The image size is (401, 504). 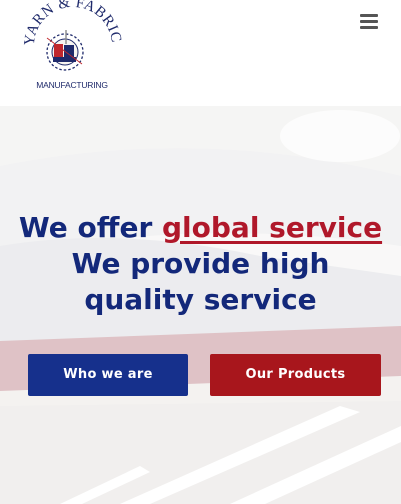 What do you see at coordinates (108, 375) in the screenshot?
I see `who-we-are-button: Who we are` at bounding box center [108, 375].